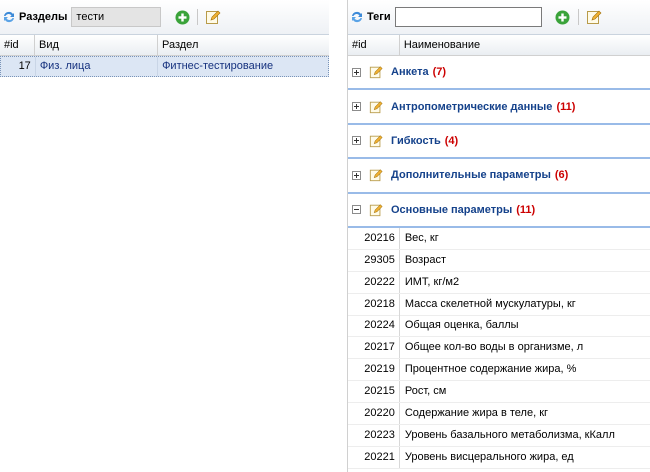 Image resolution: width=650 pixels, height=472 pixels. What do you see at coordinates (18, 66) in the screenshot?
I see `row-id: 17` at bounding box center [18, 66].